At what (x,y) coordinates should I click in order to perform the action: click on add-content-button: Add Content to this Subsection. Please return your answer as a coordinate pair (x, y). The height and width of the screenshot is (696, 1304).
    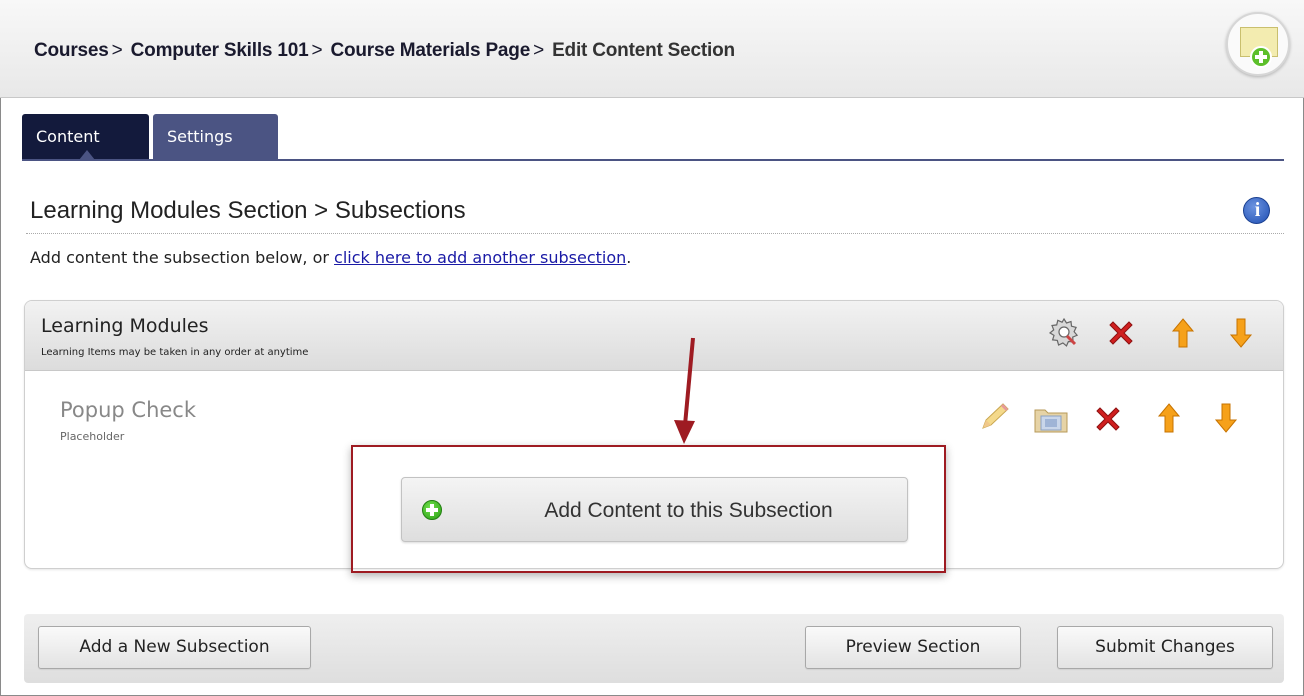
    Looking at the image, I should click on (654, 509).